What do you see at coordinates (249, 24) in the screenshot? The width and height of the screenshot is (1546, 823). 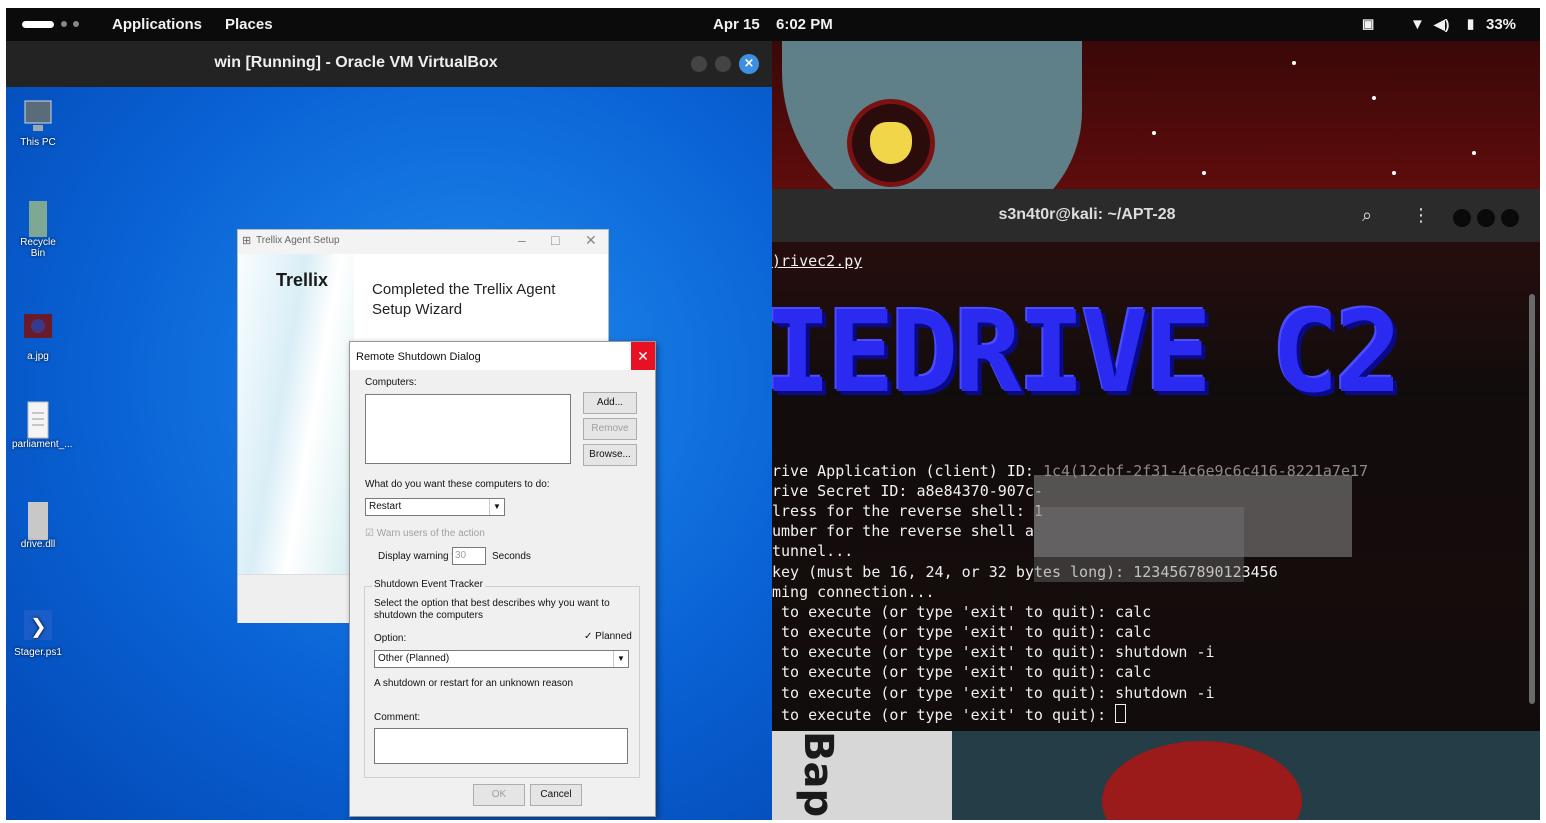 I see `places-menu: Places` at bounding box center [249, 24].